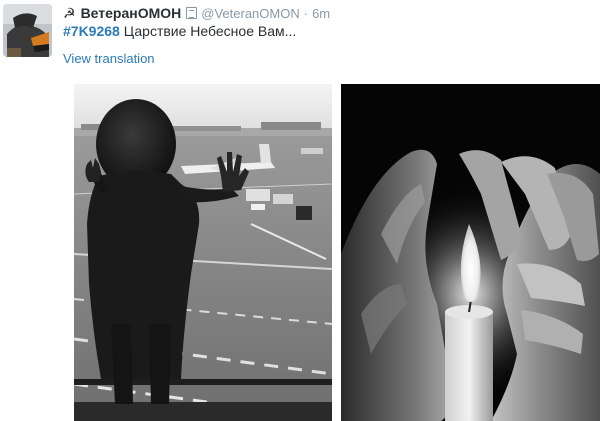 The image size is (600, 421). What do you see at coordinates (131, 13) in the screenshot?
I see `display-name: ВетеранОМОН` at bounding box center [131, 13].